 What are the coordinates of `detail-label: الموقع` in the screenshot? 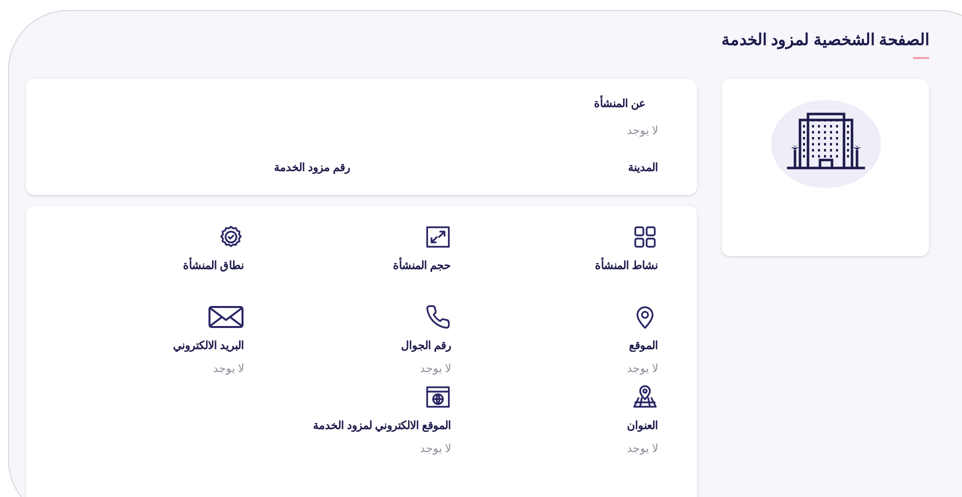 It's located at (643, 346).